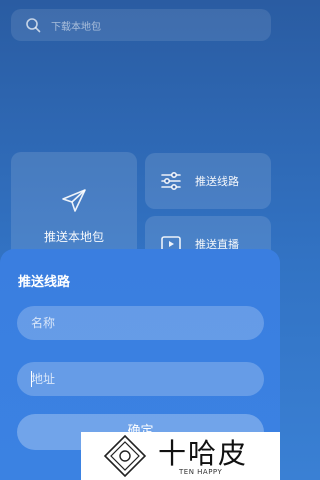  What do you see at coordinates (141, 25) in the screenshot?
I see `search-bar: 下载本地包` at bounding box center [141, 25].